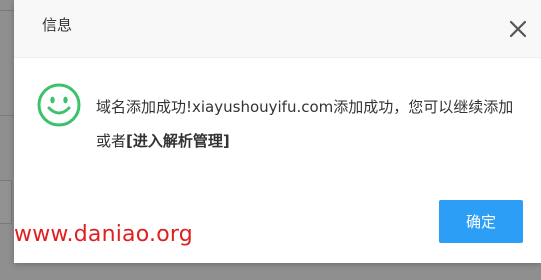  I want to click on confirm-button: 确定, so click(481, 221).